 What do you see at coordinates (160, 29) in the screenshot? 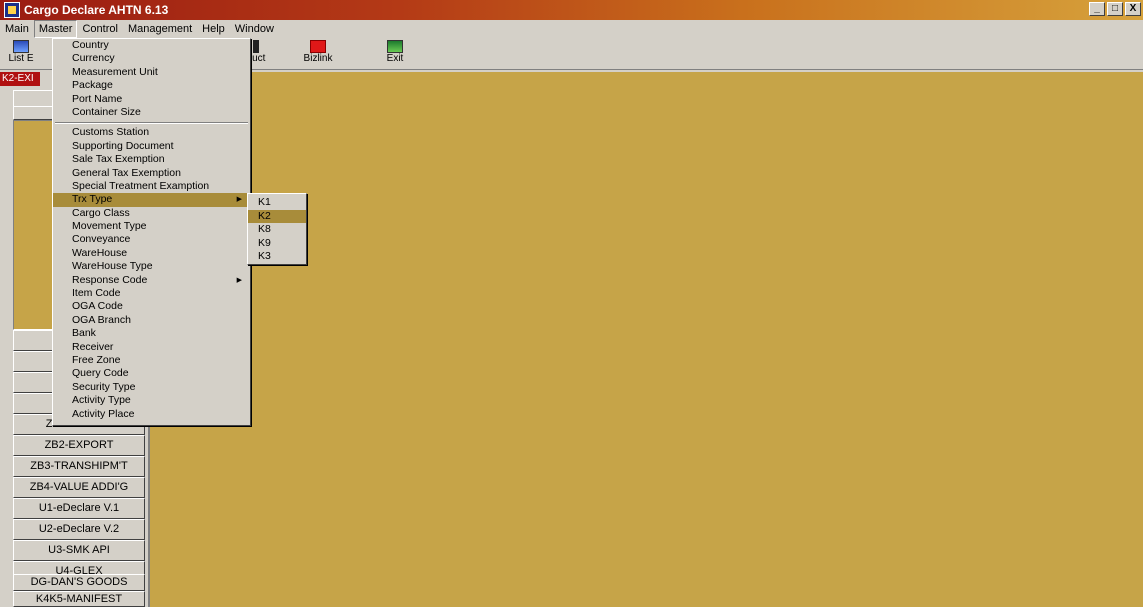
I see `menu-management: Management` at bounding box center [160, 29].